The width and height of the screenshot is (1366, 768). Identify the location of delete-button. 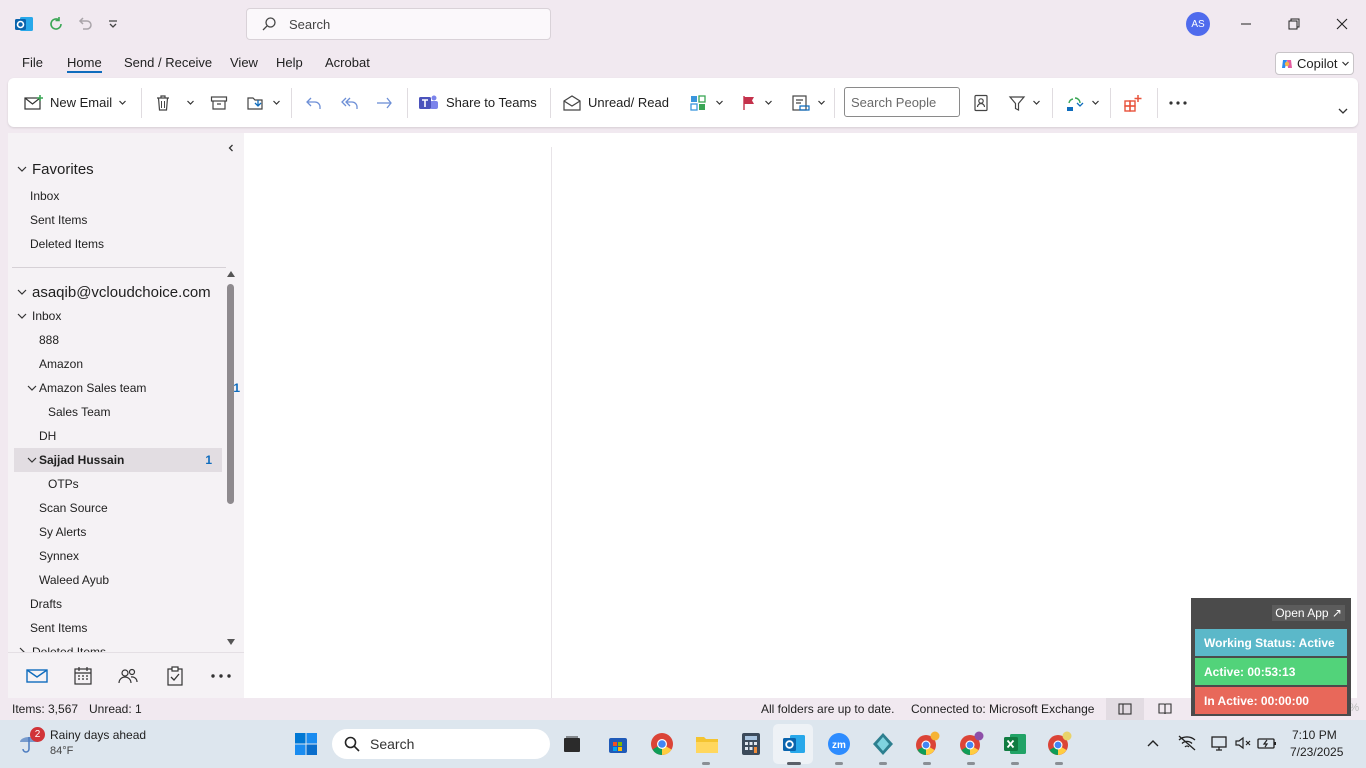
(174, 102).